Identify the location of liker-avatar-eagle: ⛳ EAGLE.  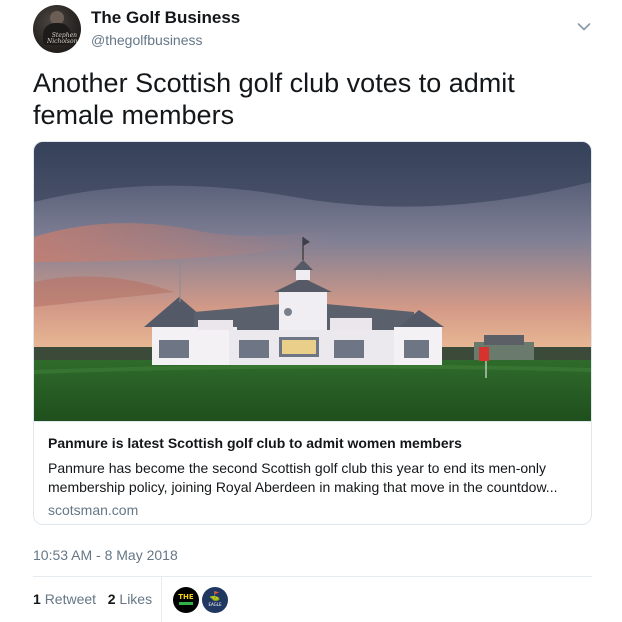
(215, 600).